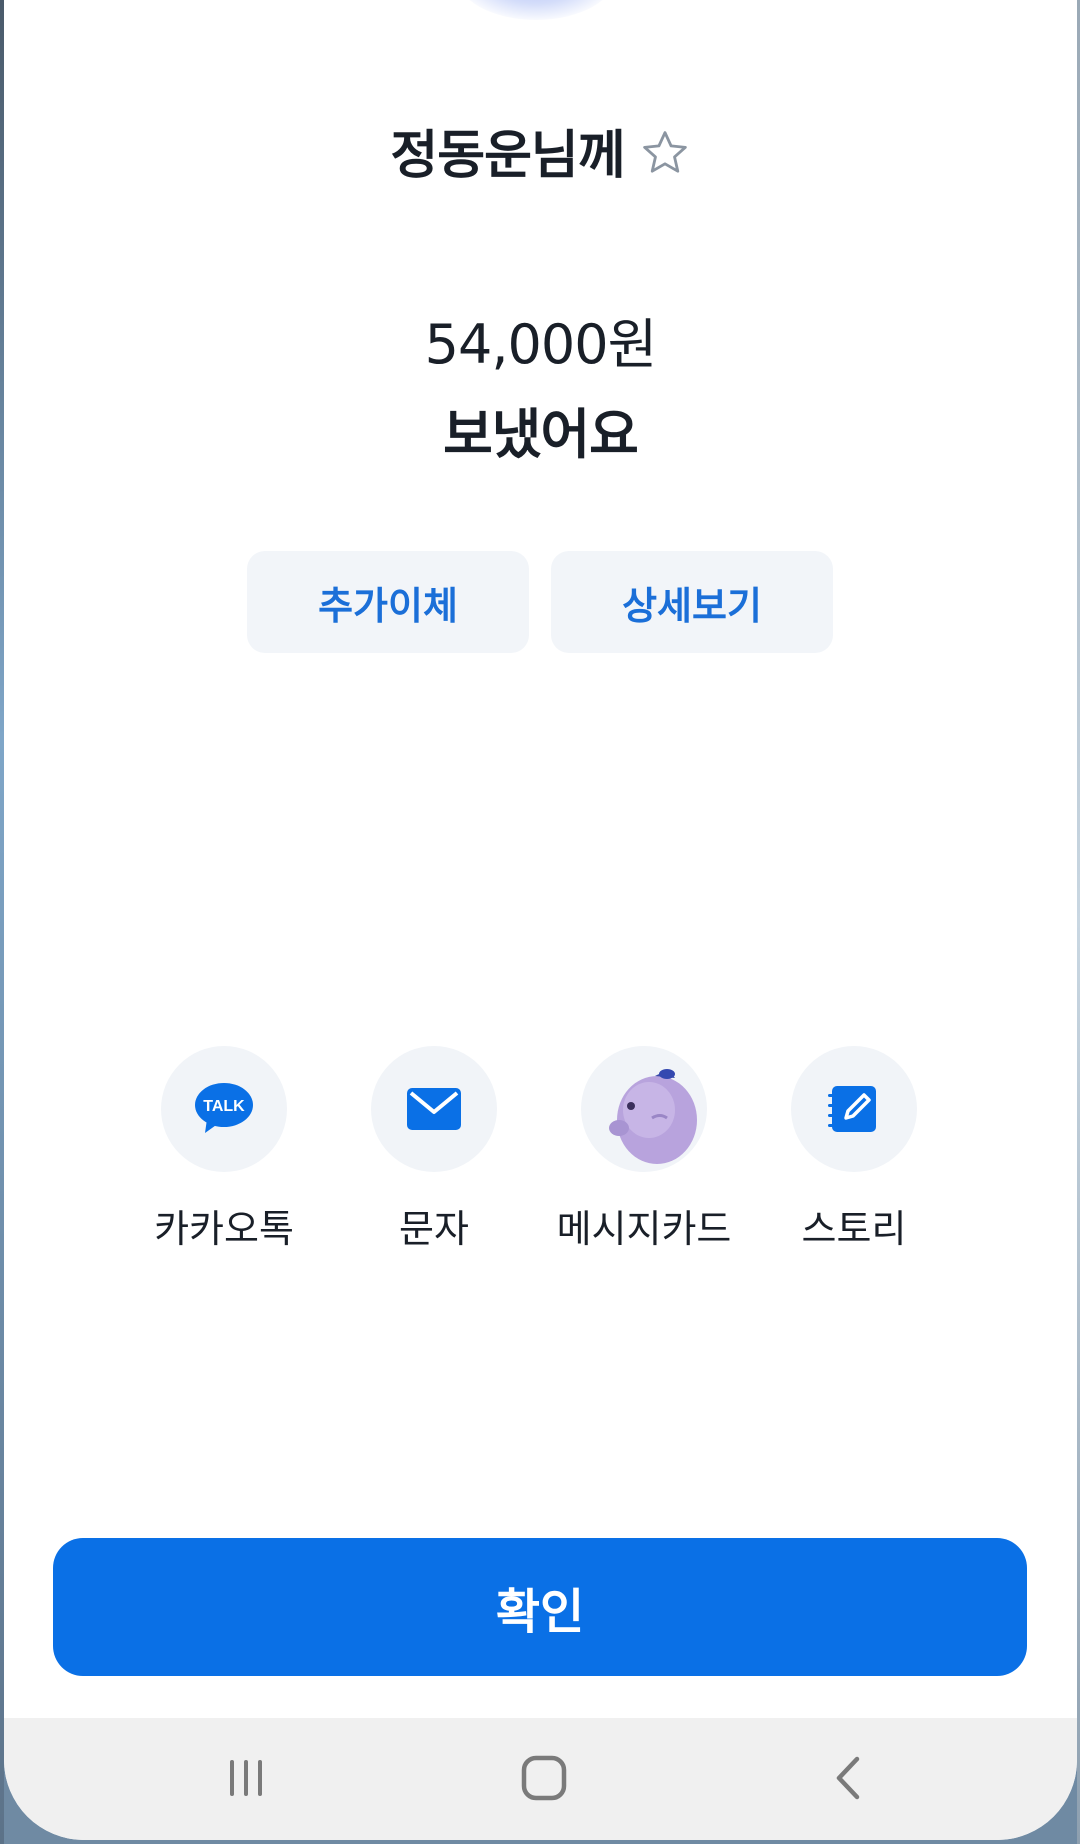 The width and height of the screenshot is (1080, 1844). I want to click on share-sms: 문자, so click(434, 1149).